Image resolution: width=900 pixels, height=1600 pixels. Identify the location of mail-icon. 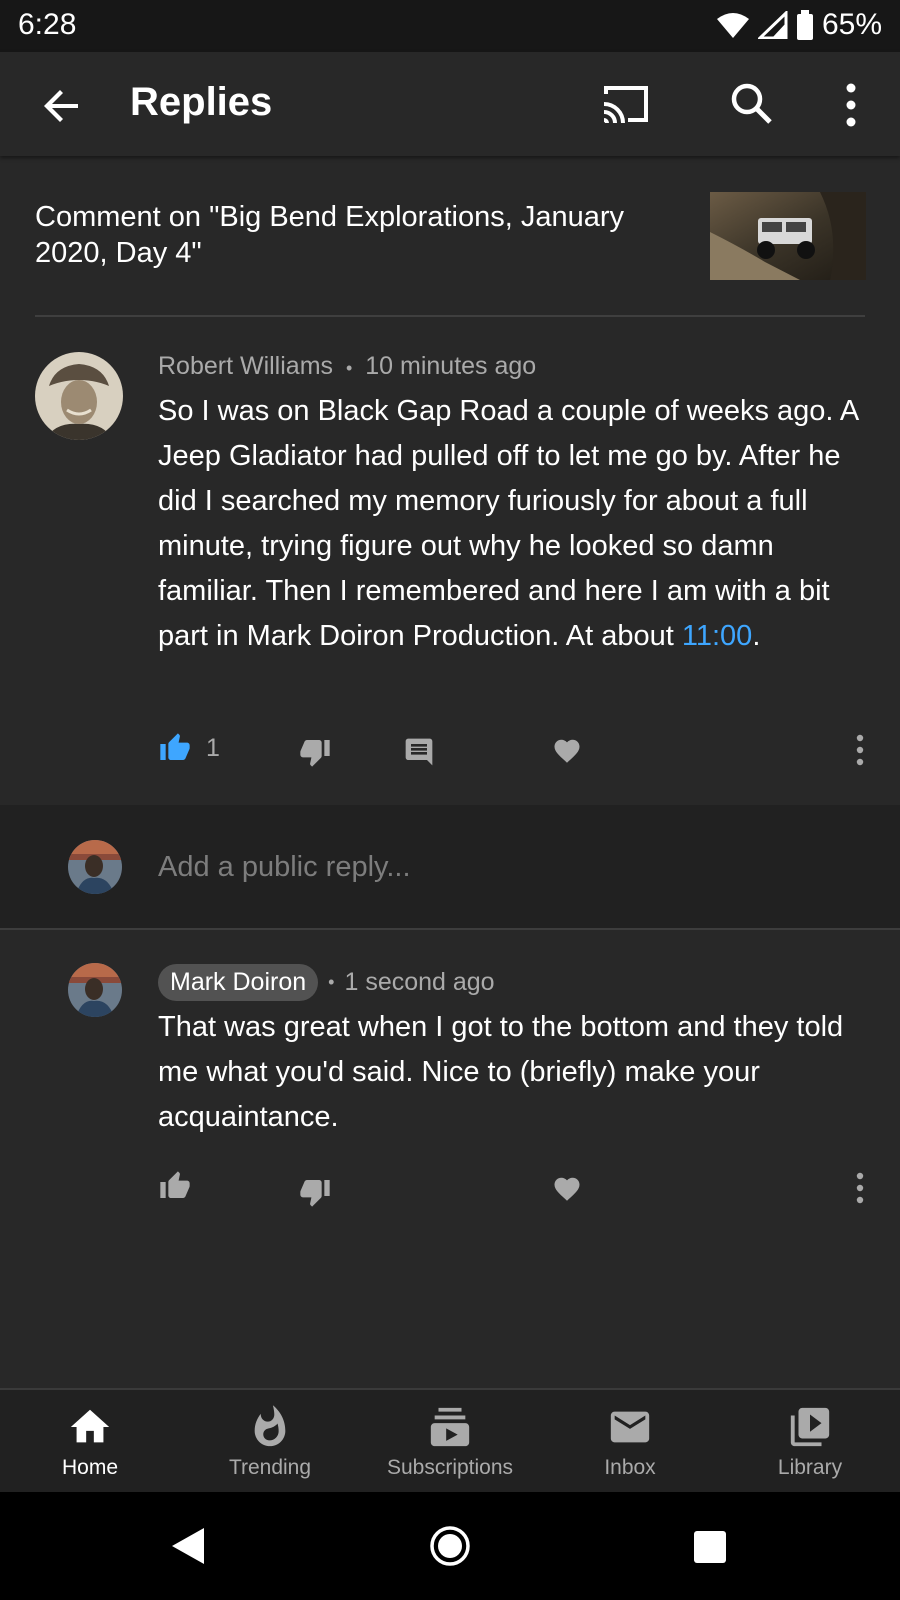
(630, 1427).